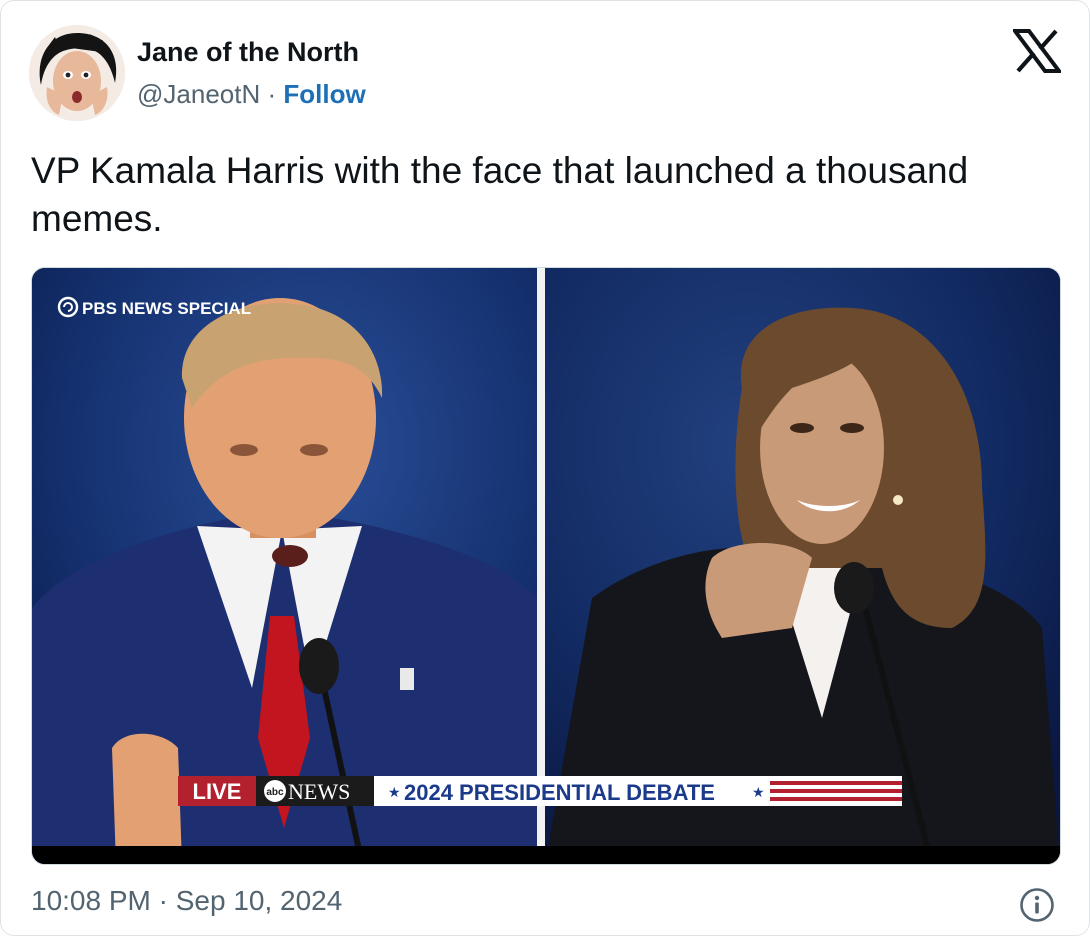  What do you see at coordinates (248, 52) in the screenshot?
I see `author-name: Jane of the North` at bounding box center [248, 52].